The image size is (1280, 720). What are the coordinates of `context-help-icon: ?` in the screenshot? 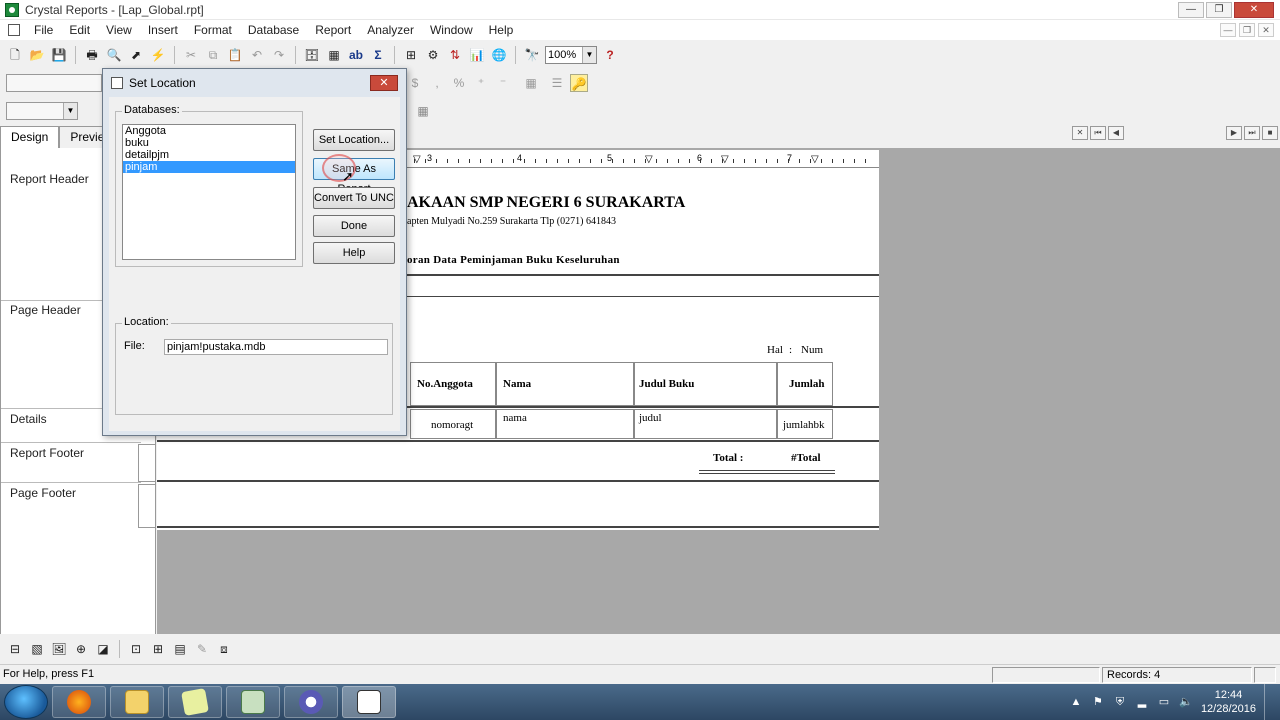 It's located at (610, 55).